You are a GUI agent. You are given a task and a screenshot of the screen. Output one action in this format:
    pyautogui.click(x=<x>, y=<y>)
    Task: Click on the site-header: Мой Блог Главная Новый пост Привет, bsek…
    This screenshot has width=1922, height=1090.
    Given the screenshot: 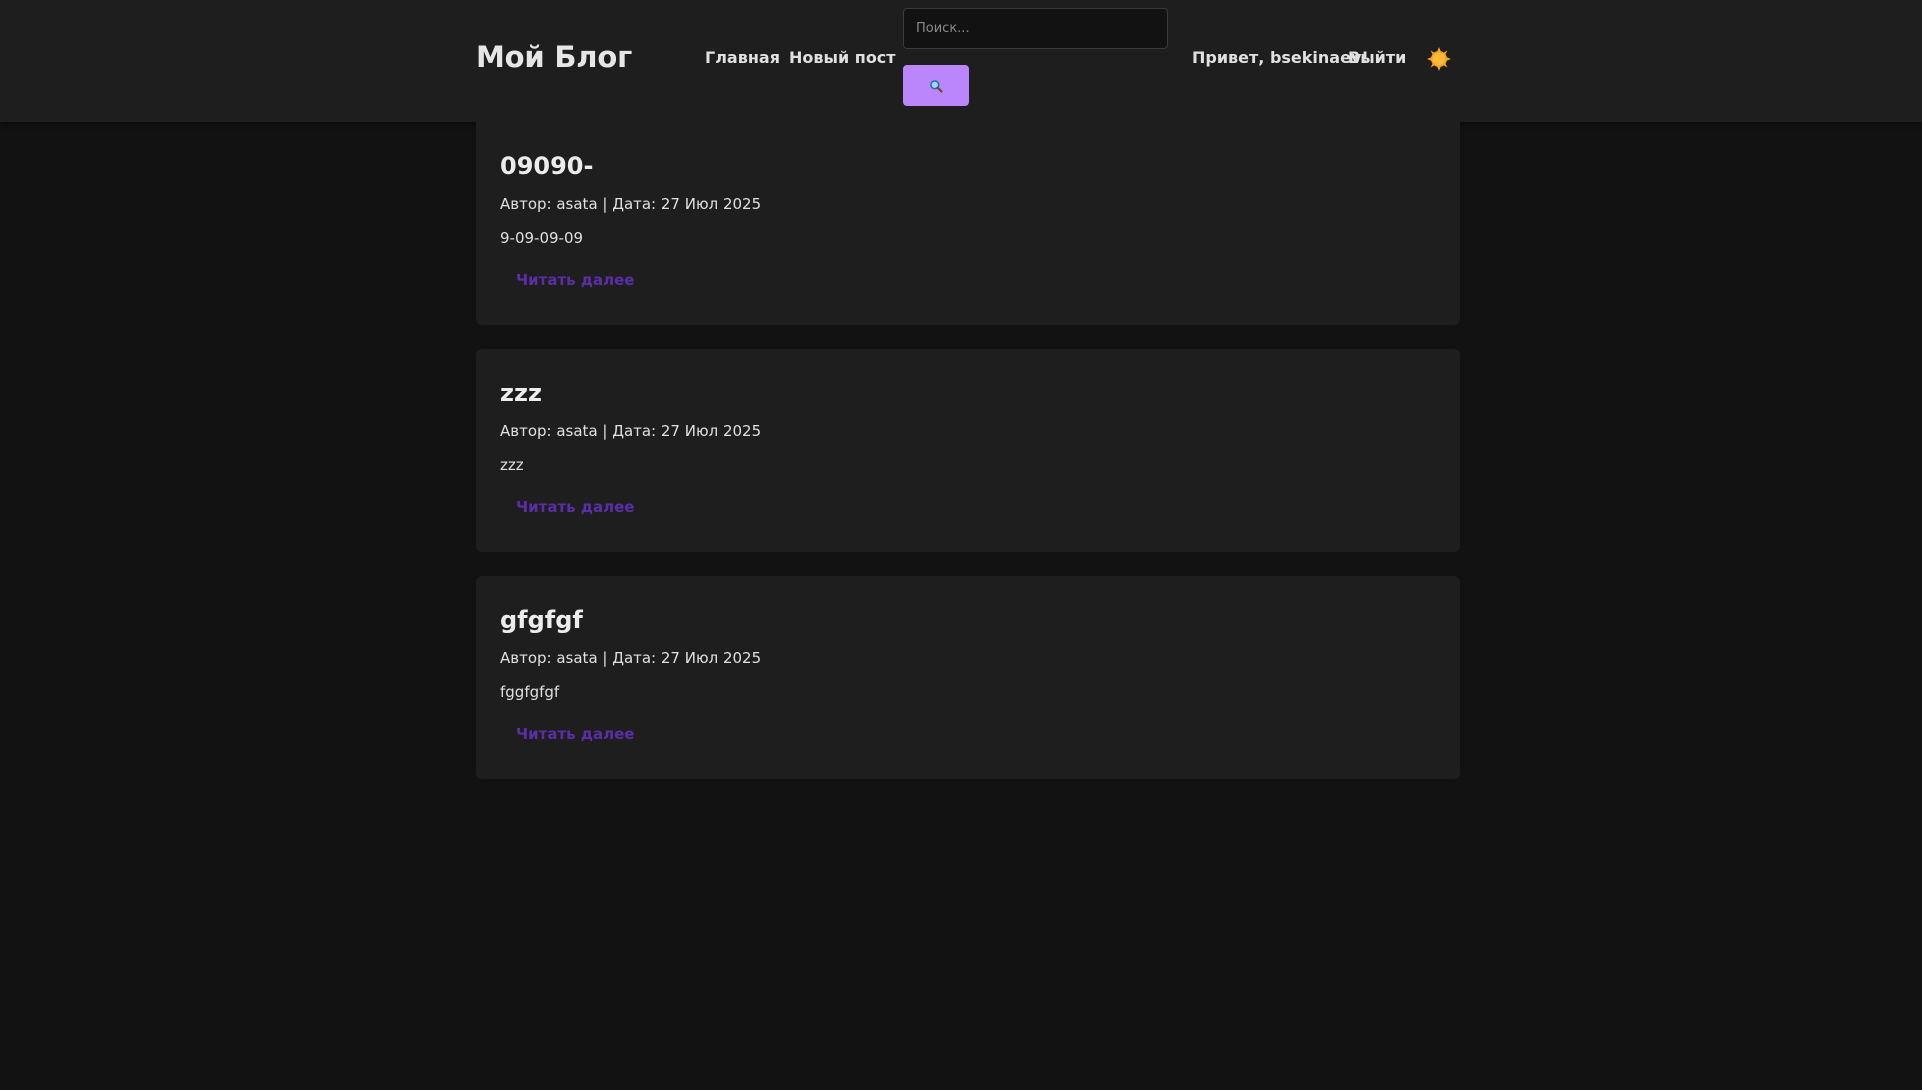 What is the action you would take?
    pyautogui.click(x=961, y=61)
    